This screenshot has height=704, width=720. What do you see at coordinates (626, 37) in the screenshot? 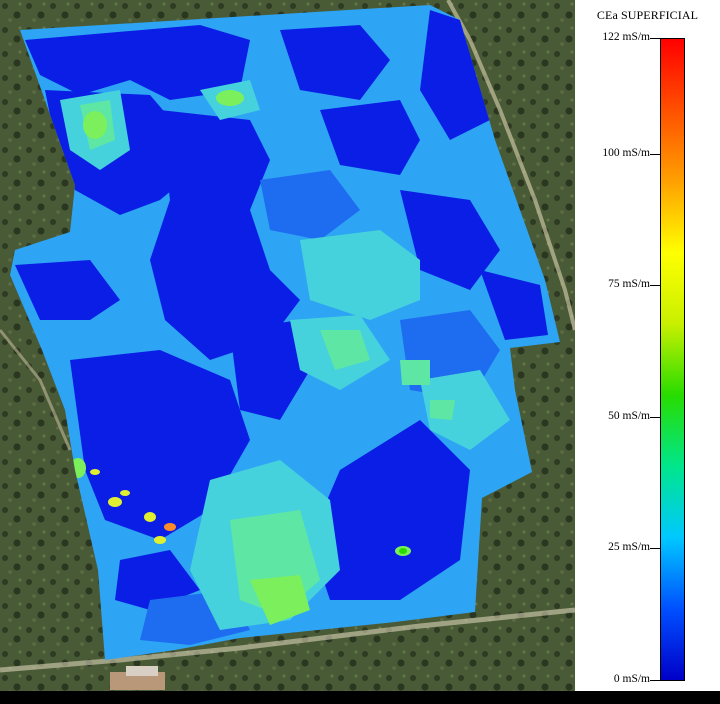
I see `legend-tick-label: 122 mS/m` at bounding box center [626, 37].